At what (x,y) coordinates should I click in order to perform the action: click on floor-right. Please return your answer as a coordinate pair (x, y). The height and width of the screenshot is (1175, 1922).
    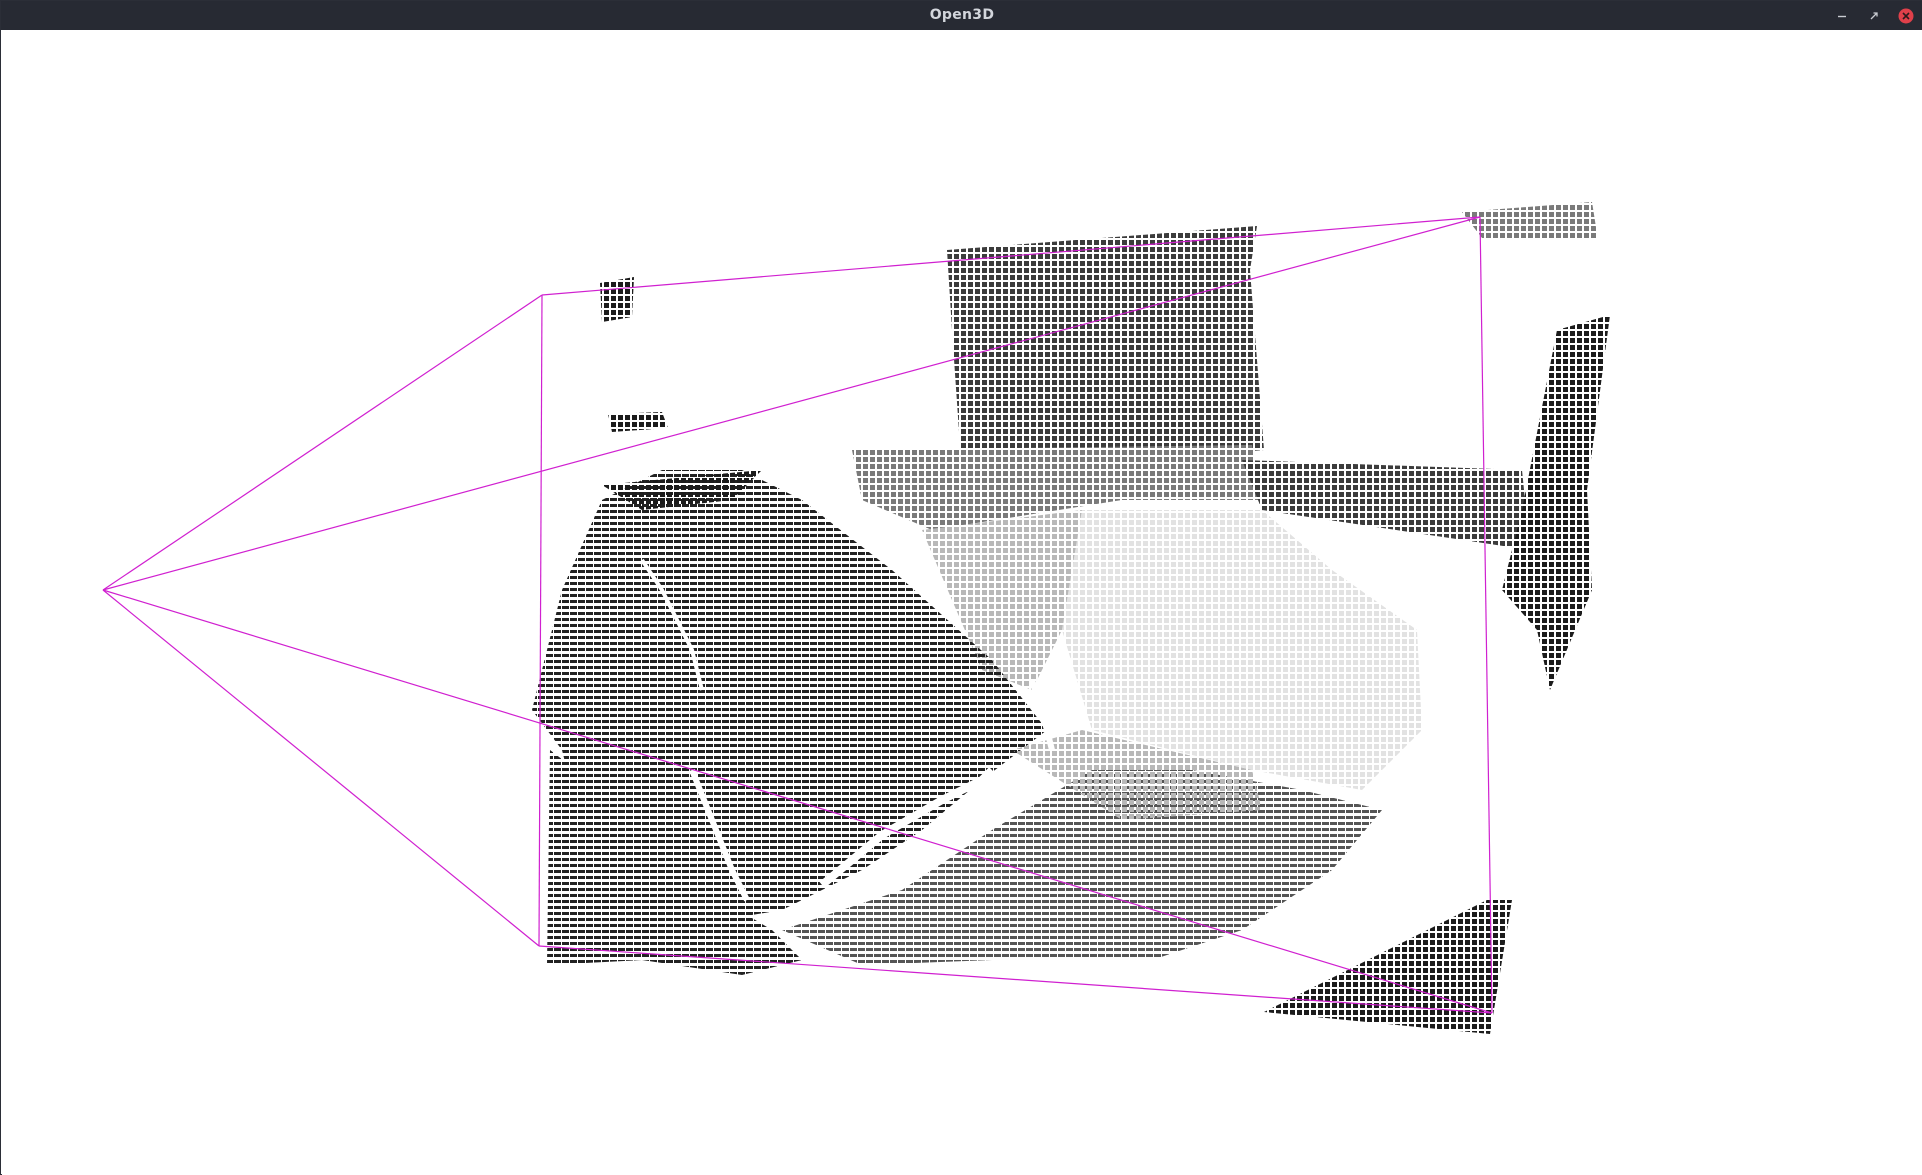
    Looking at the image, I should click on (1388, 967).